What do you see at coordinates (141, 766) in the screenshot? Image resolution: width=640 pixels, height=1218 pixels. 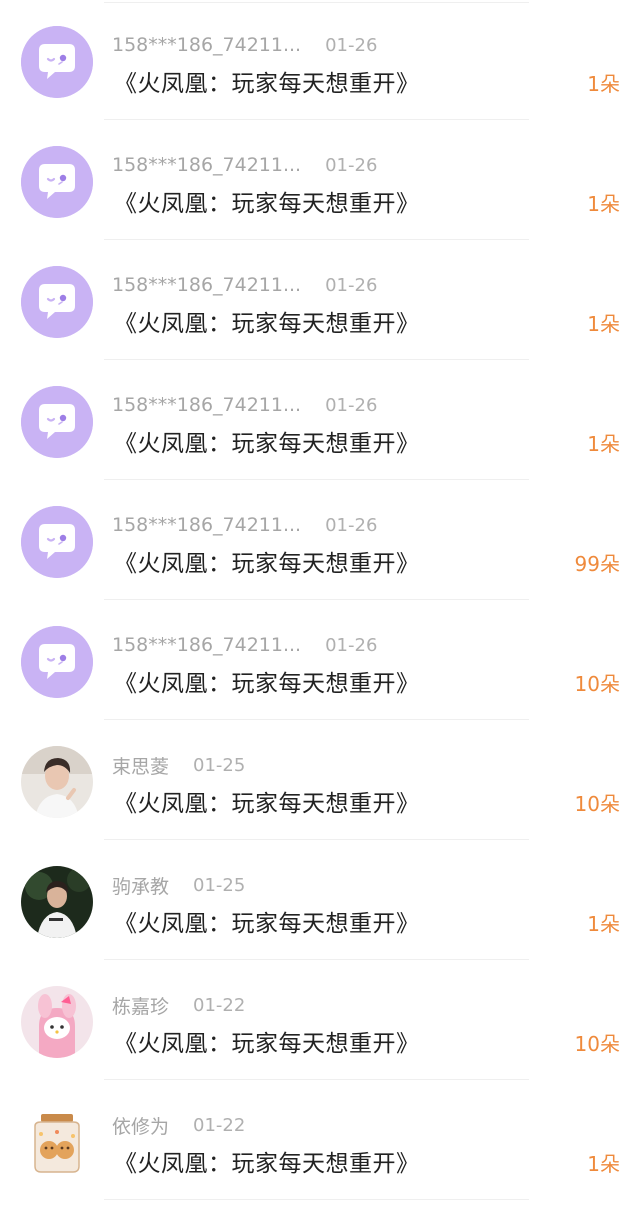 I see `user-name: 束思菱` at bounding box center [141, 766].